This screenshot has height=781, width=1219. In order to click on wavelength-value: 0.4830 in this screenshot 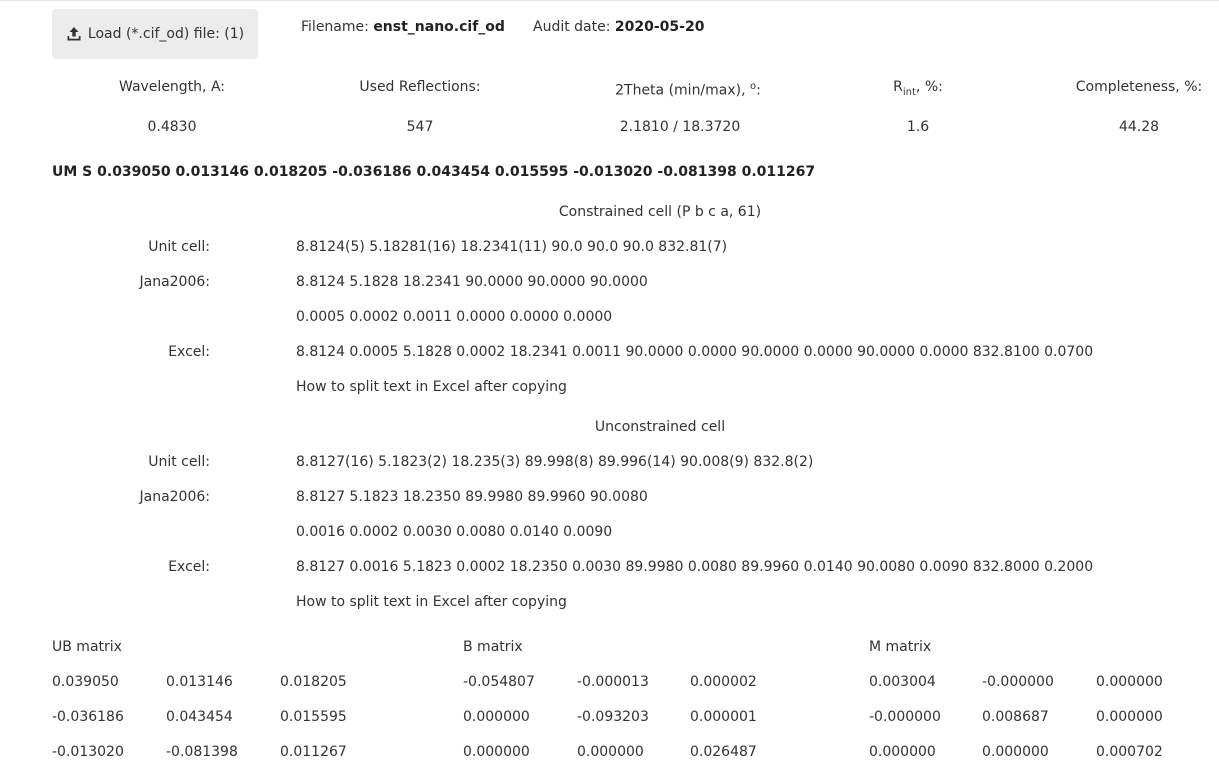, I will do `click(172, 127)`.